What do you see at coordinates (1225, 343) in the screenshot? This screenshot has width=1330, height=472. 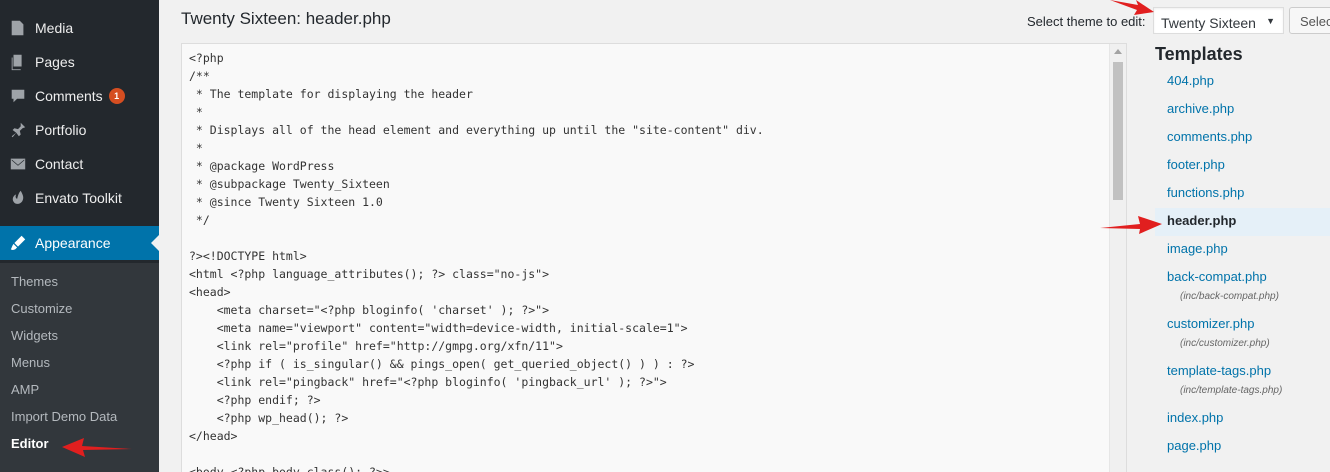 I see `template-file-path: (inc/customizer.php)` at bounding box center [1225, 343].